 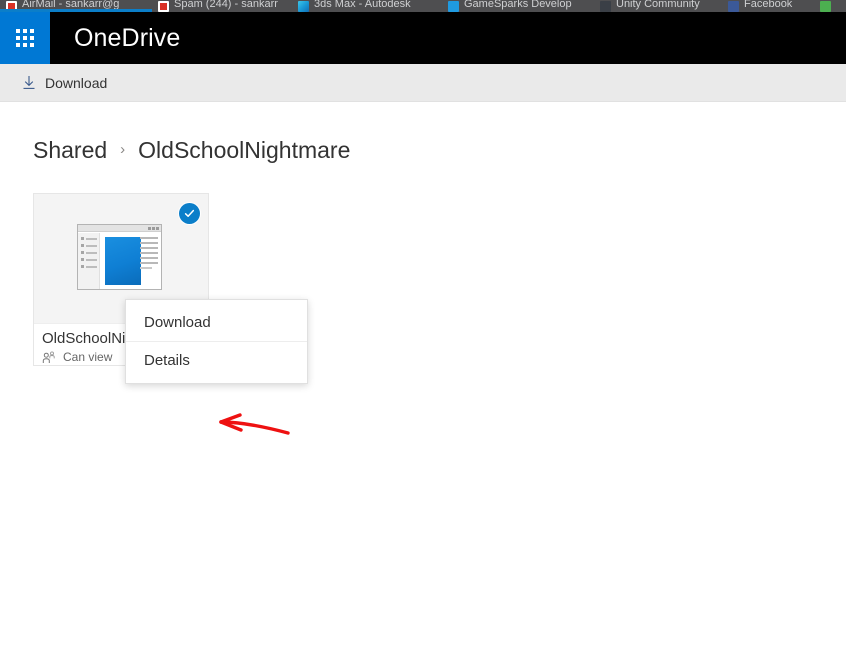 I want to click on breadcrumb: Shared › OldSchoolNightmare, so click(x=191, y=150).